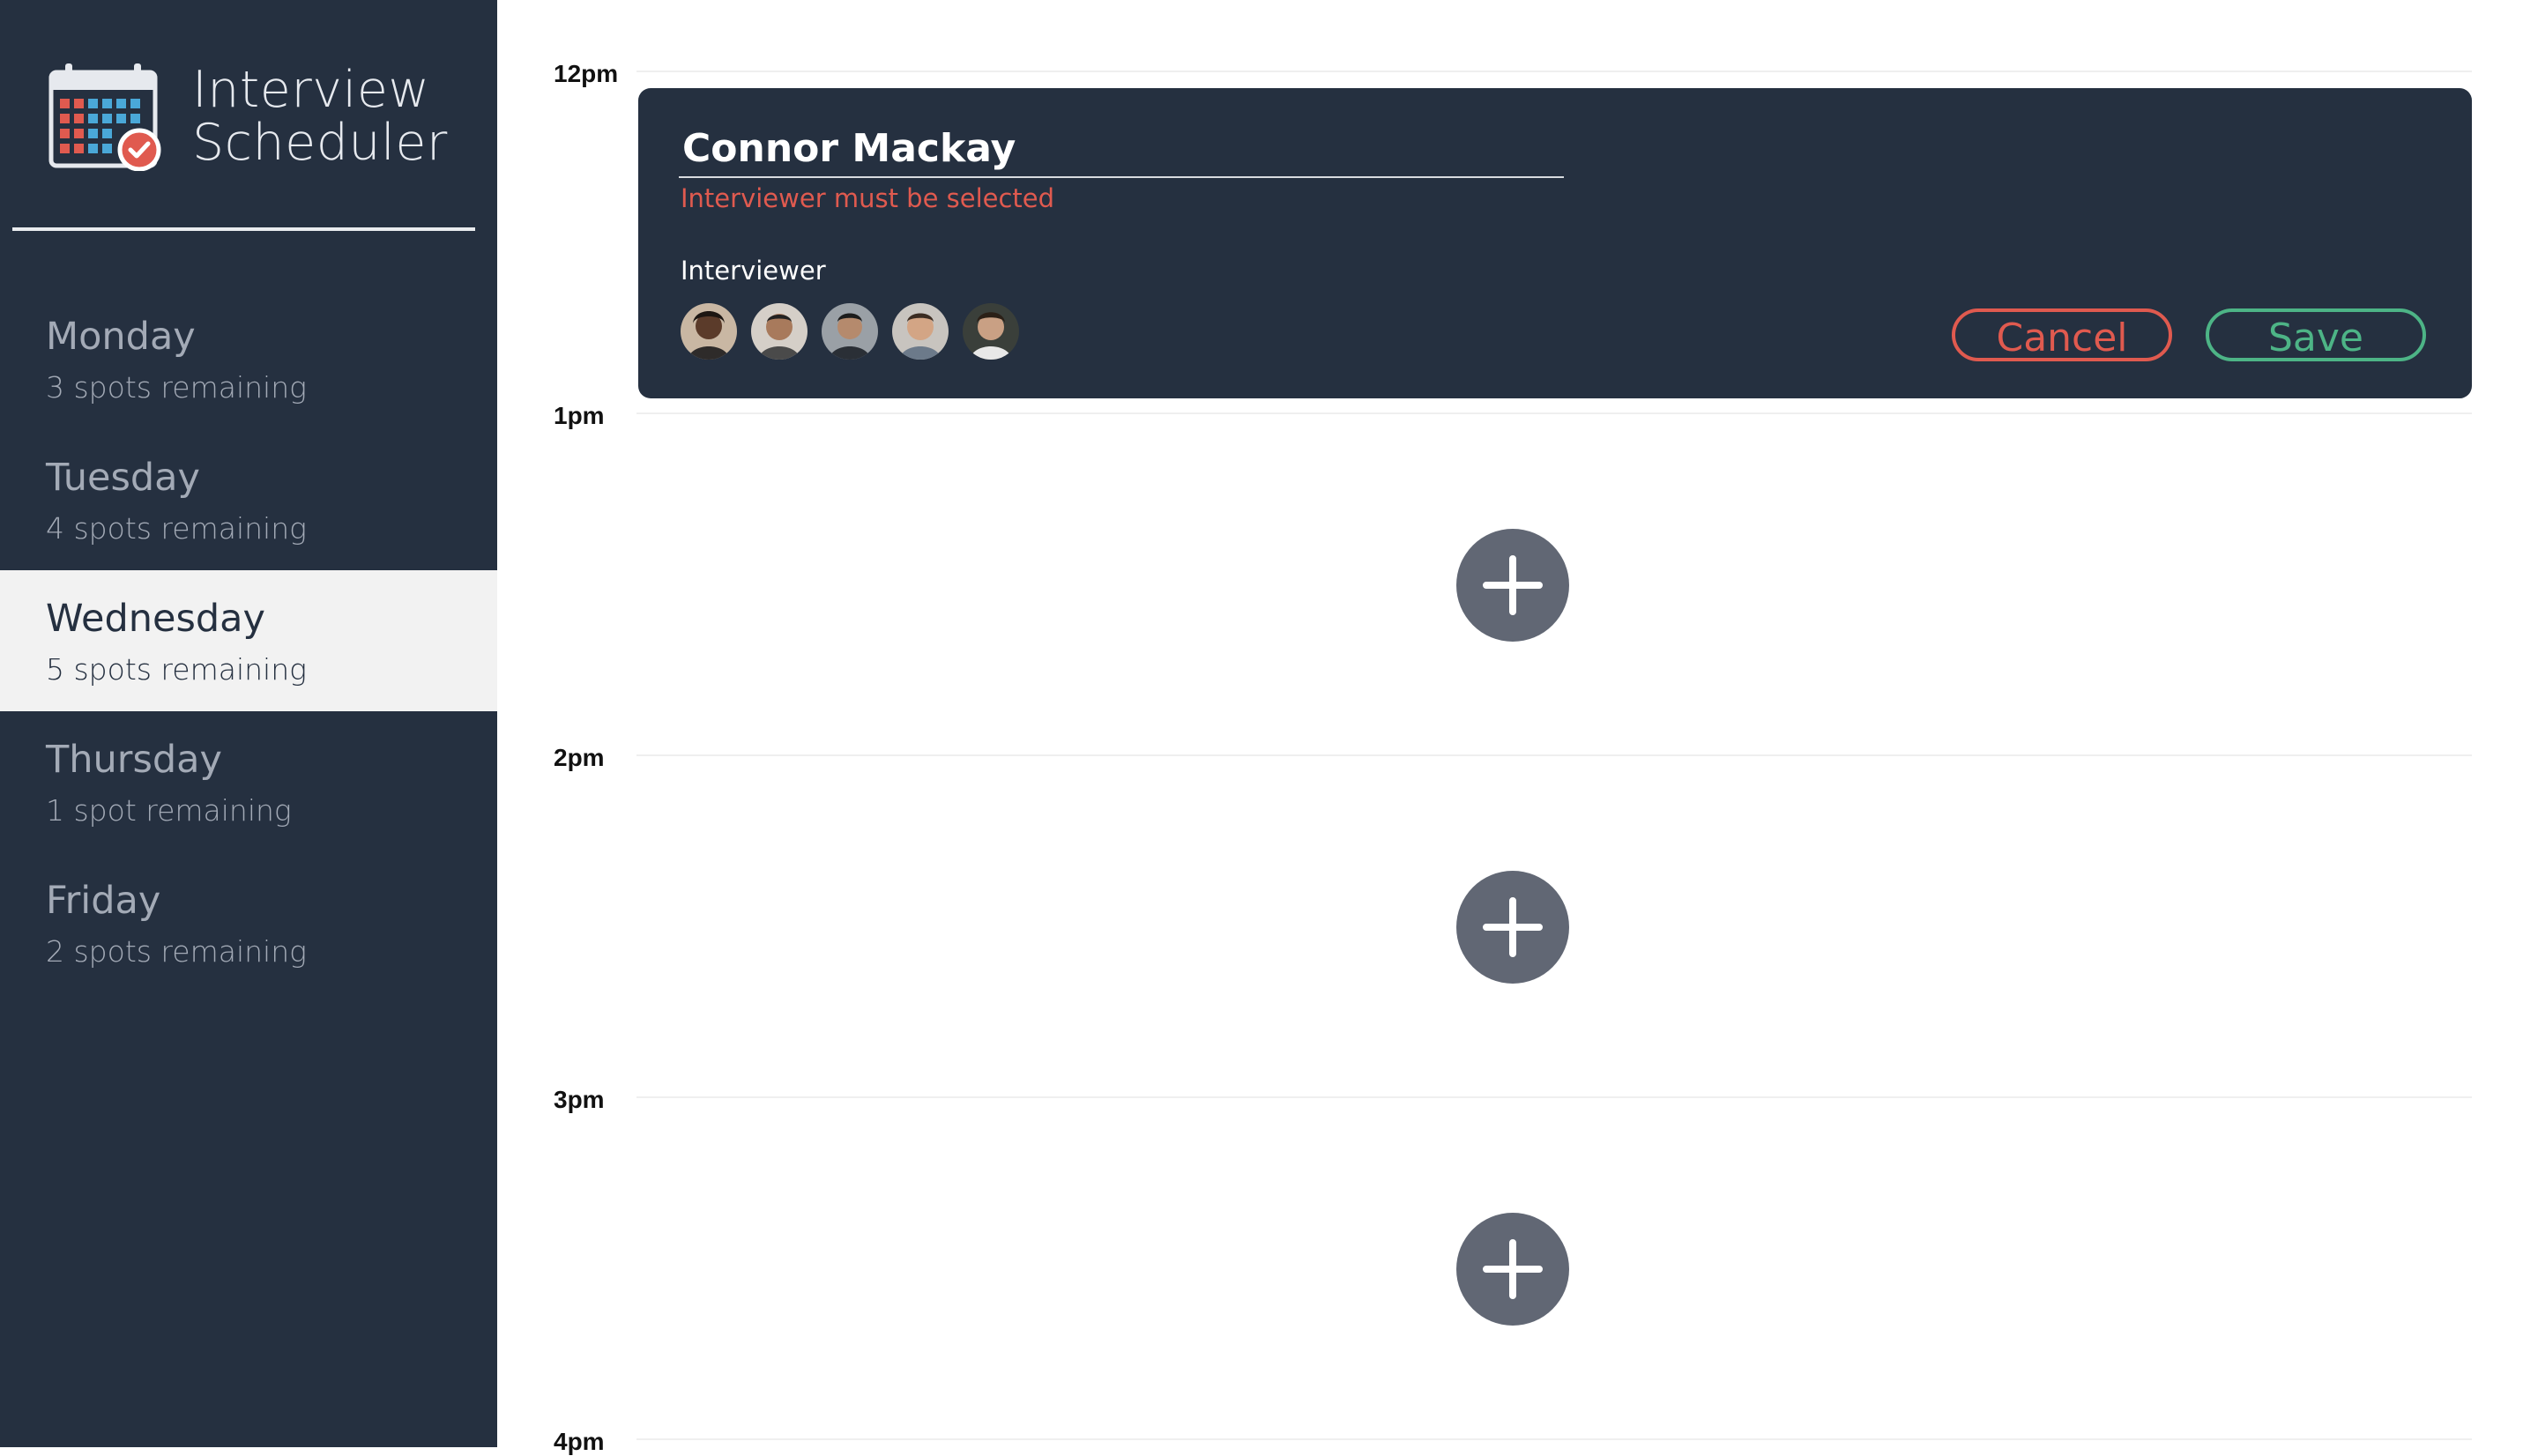  I want to click on cancel-button: Cancel, so click(2062, 334).